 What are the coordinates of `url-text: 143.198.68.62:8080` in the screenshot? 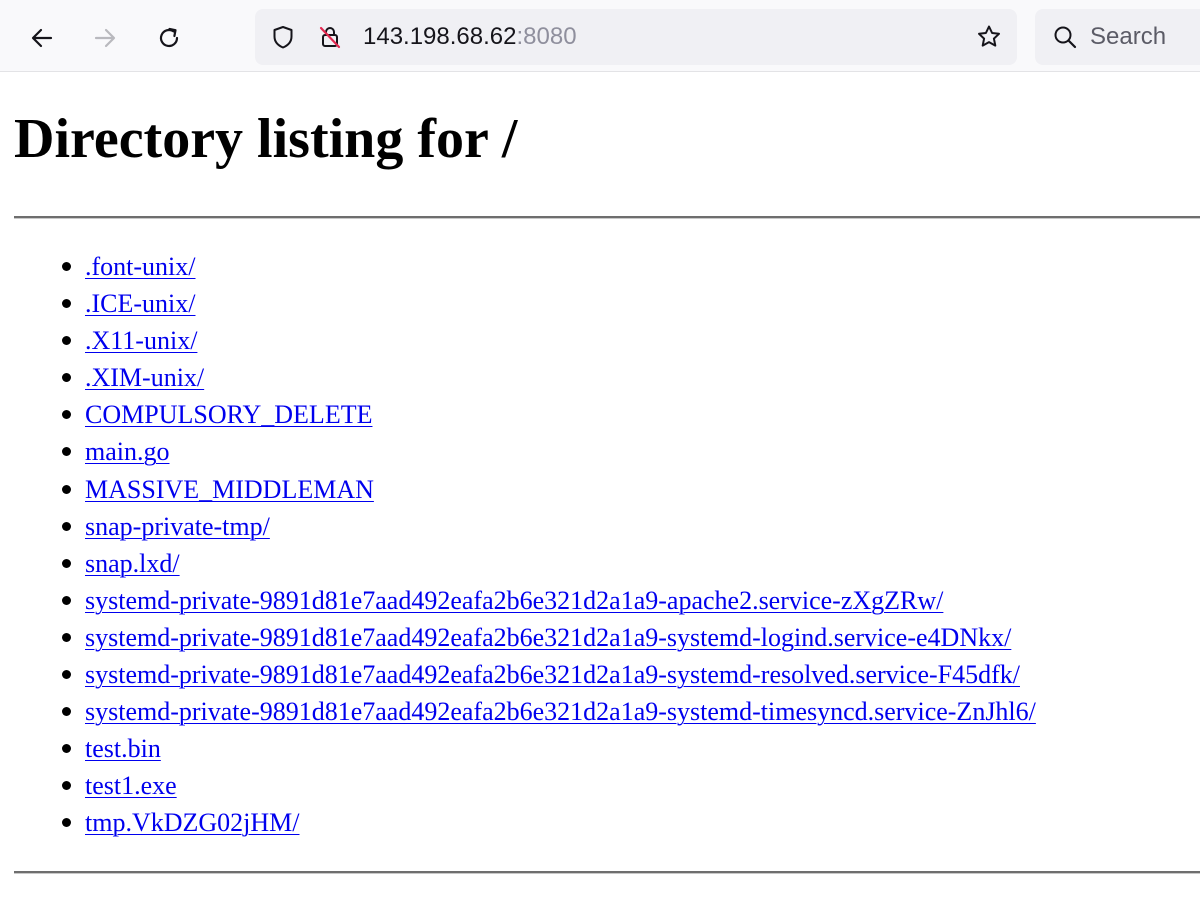 It's located at (470, 37).